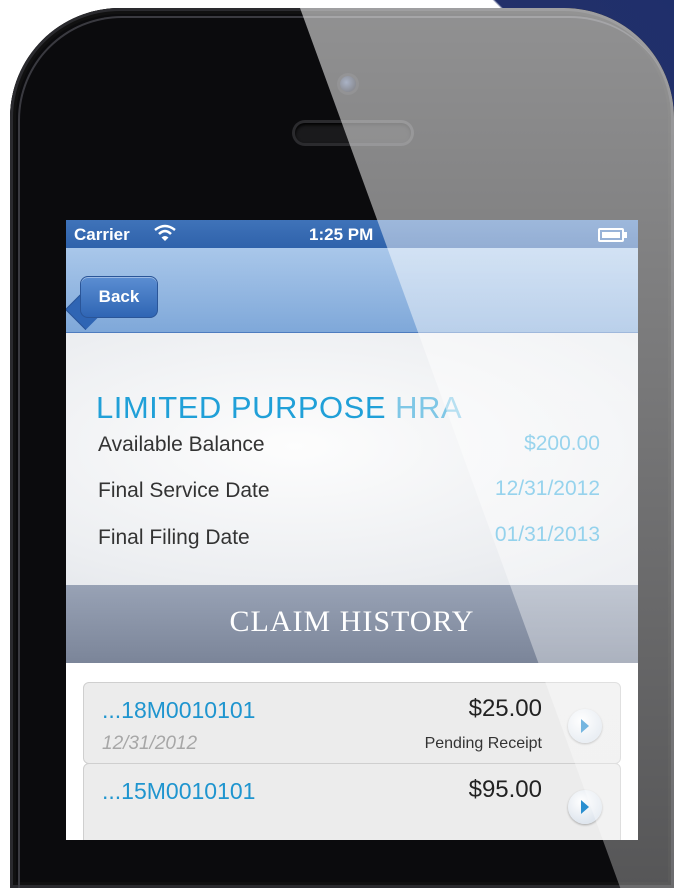 The width and height of the screenshot is (674, 888). I want to click on claim-history-title: CLAIM HISTORY, so click(352, 621).